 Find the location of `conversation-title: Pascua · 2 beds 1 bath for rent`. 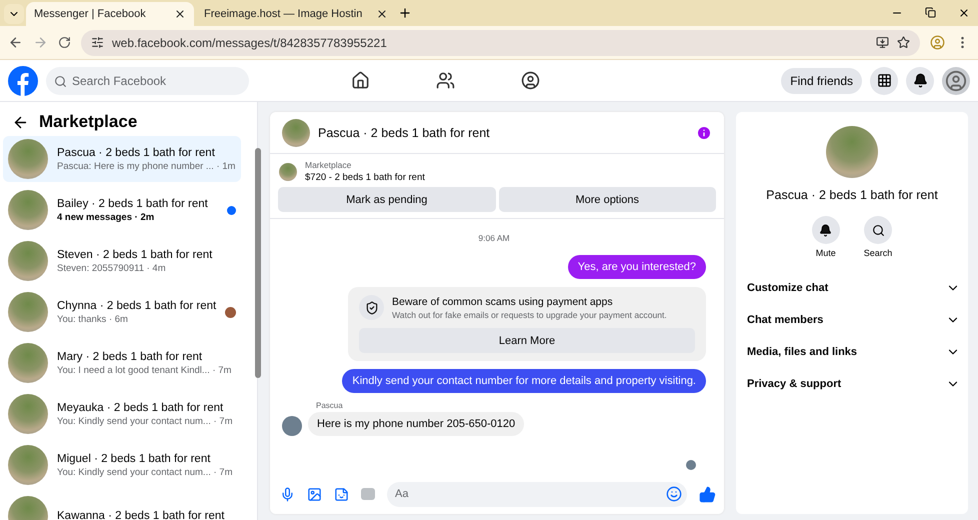

conversation-title: Pascua · 2 beds 1 bath for rent is located at coordinates (852, 195).